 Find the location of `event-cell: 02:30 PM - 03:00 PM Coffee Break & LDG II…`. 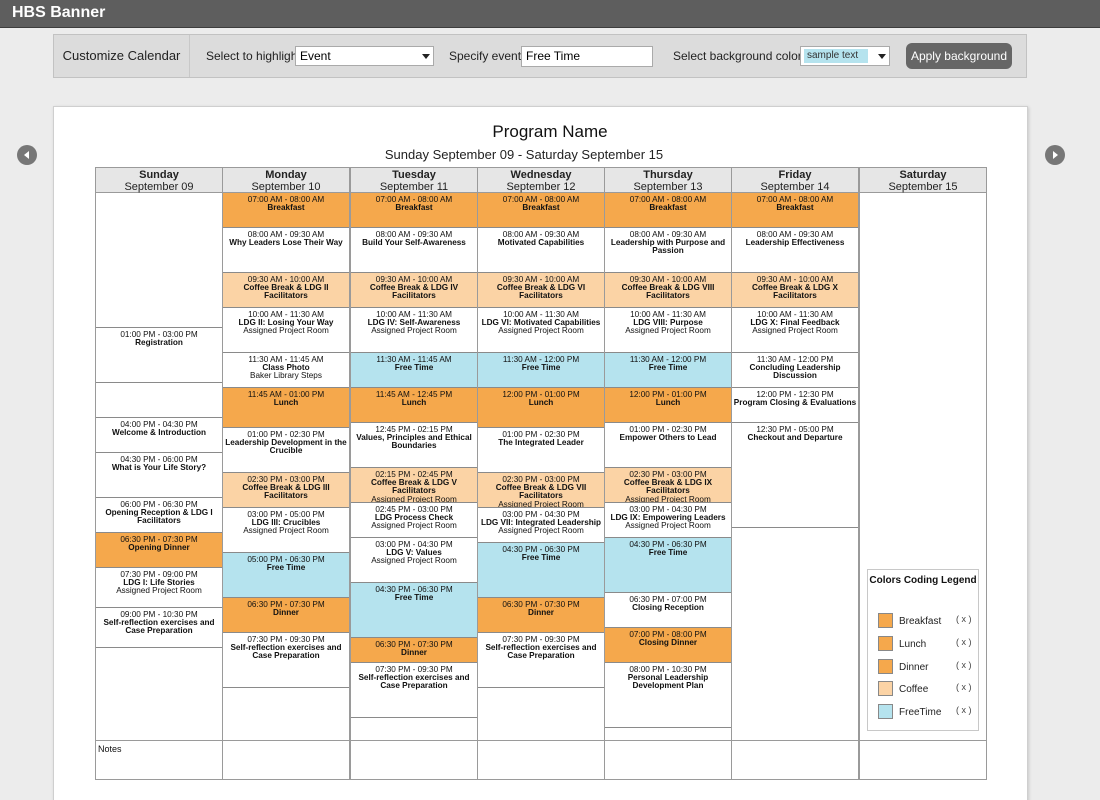

event-cell: 02:30 PM - 03:00 PM Coffee Break & LDG II… is located at coordinates (286, 490).